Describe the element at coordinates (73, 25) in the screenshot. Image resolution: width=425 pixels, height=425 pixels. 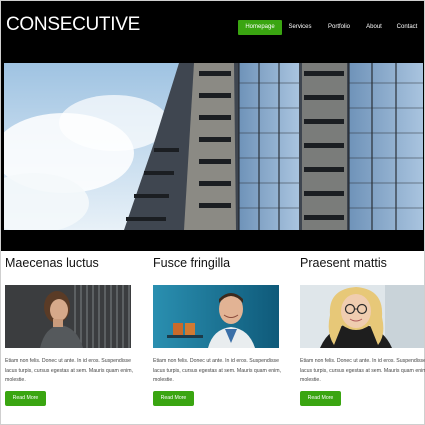
I see `site-logo: CONSECUTIVE` at that location.